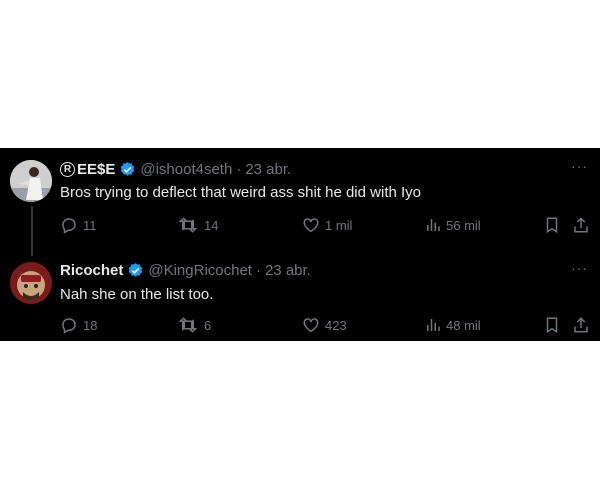 The height and width of the screenshot is (489, 600). What do you see at coordinates (78, 225) in the screenshot?
I see `reply-button: 11` at bounding box center [78, 225].